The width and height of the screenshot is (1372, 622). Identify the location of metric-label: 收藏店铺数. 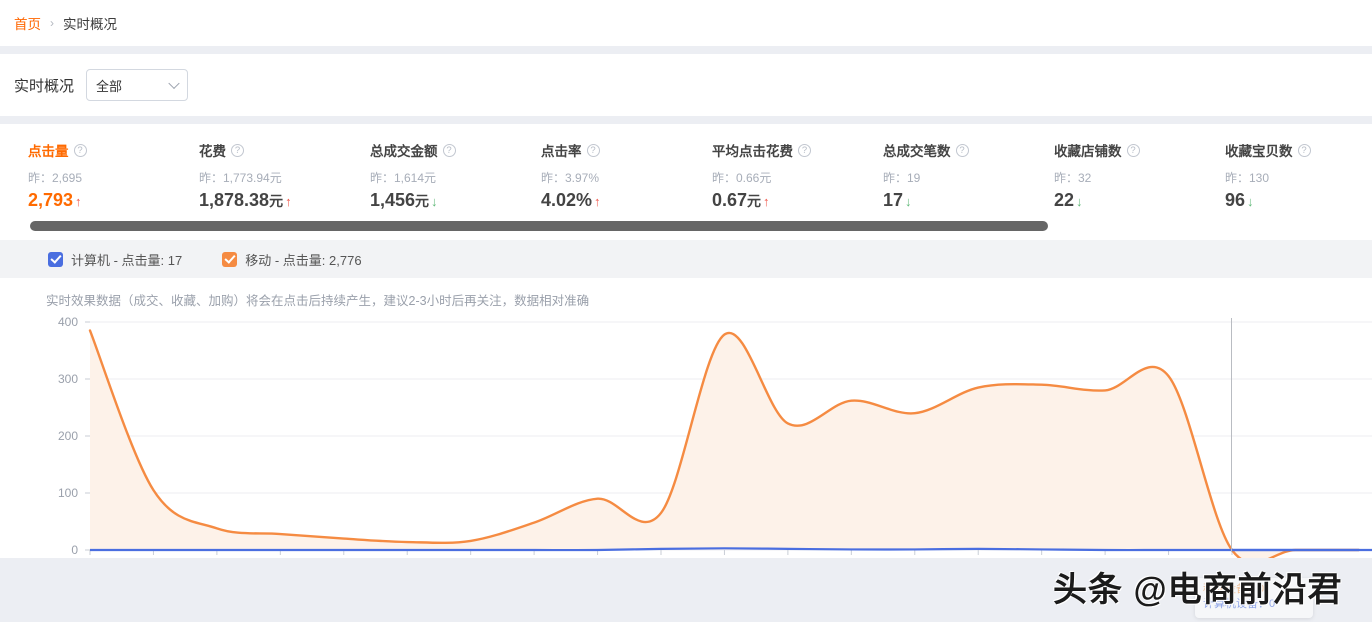
(1088, 151).